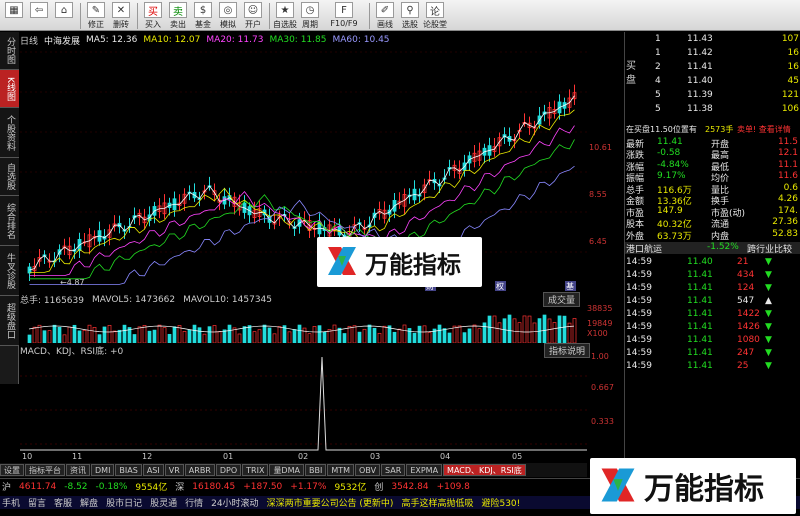 This screenshot has height=516, width=800. What do you see at coordinates (9, 221) in the screenshot?
I see `left-tab: 综合排名` at bounding box center [9, 221].